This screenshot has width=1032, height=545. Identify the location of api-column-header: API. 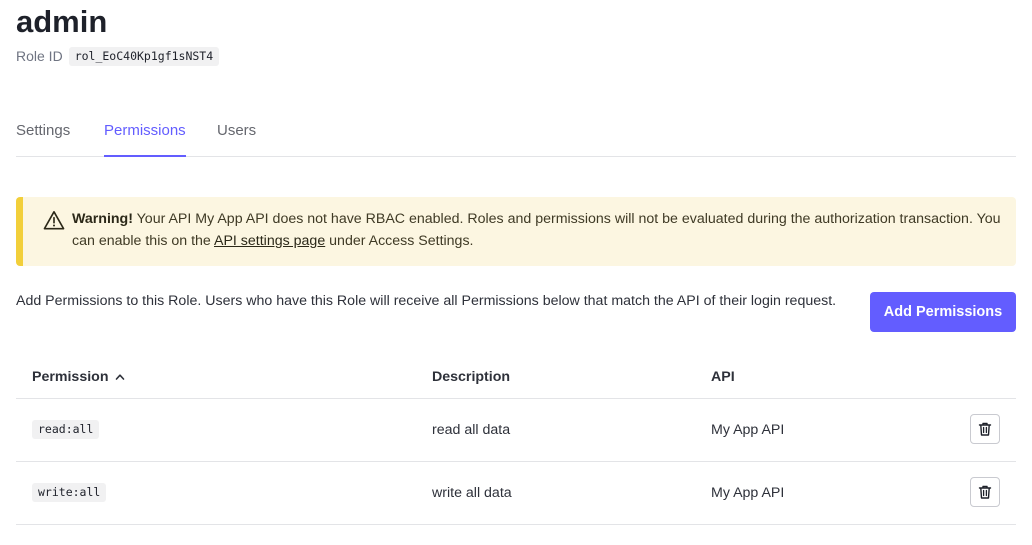
(723, 377).